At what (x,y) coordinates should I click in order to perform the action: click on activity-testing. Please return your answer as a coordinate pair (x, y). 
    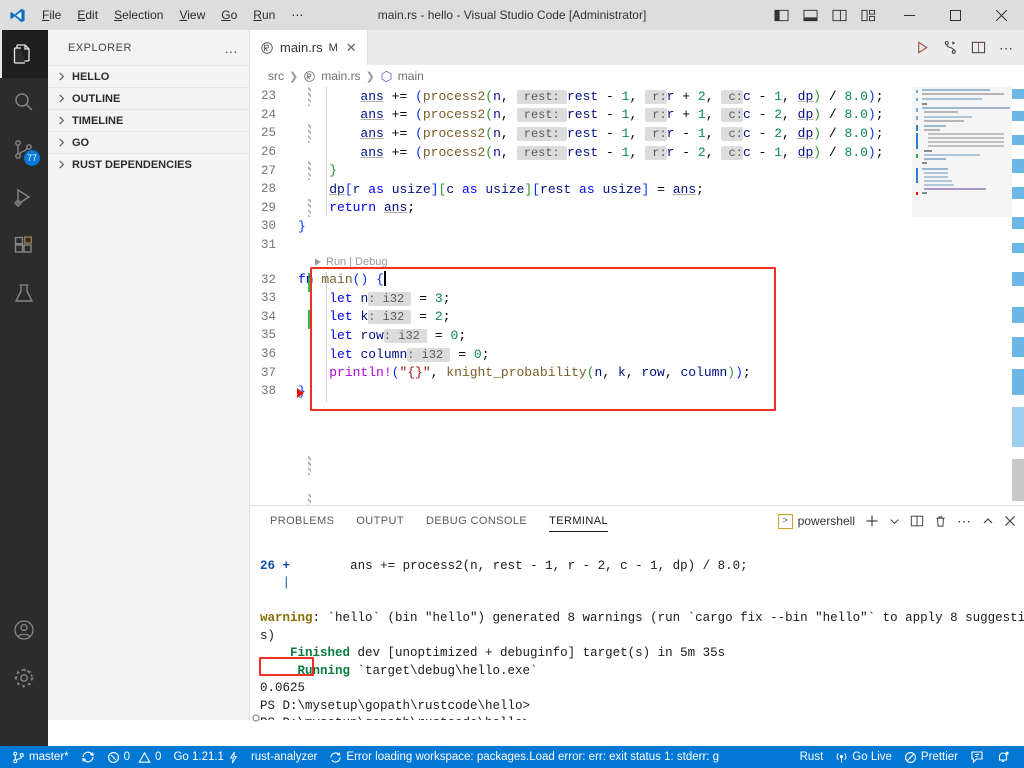
    Looking at the image, I should click on (24, 294).